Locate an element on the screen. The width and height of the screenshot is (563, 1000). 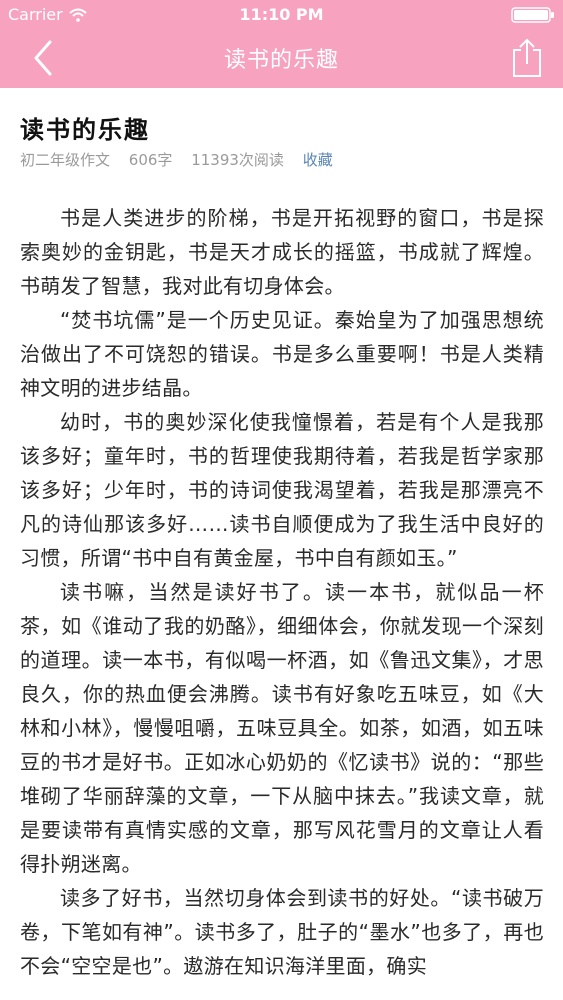
status-time: 11:10 PM is located at coordinates (281, 14).